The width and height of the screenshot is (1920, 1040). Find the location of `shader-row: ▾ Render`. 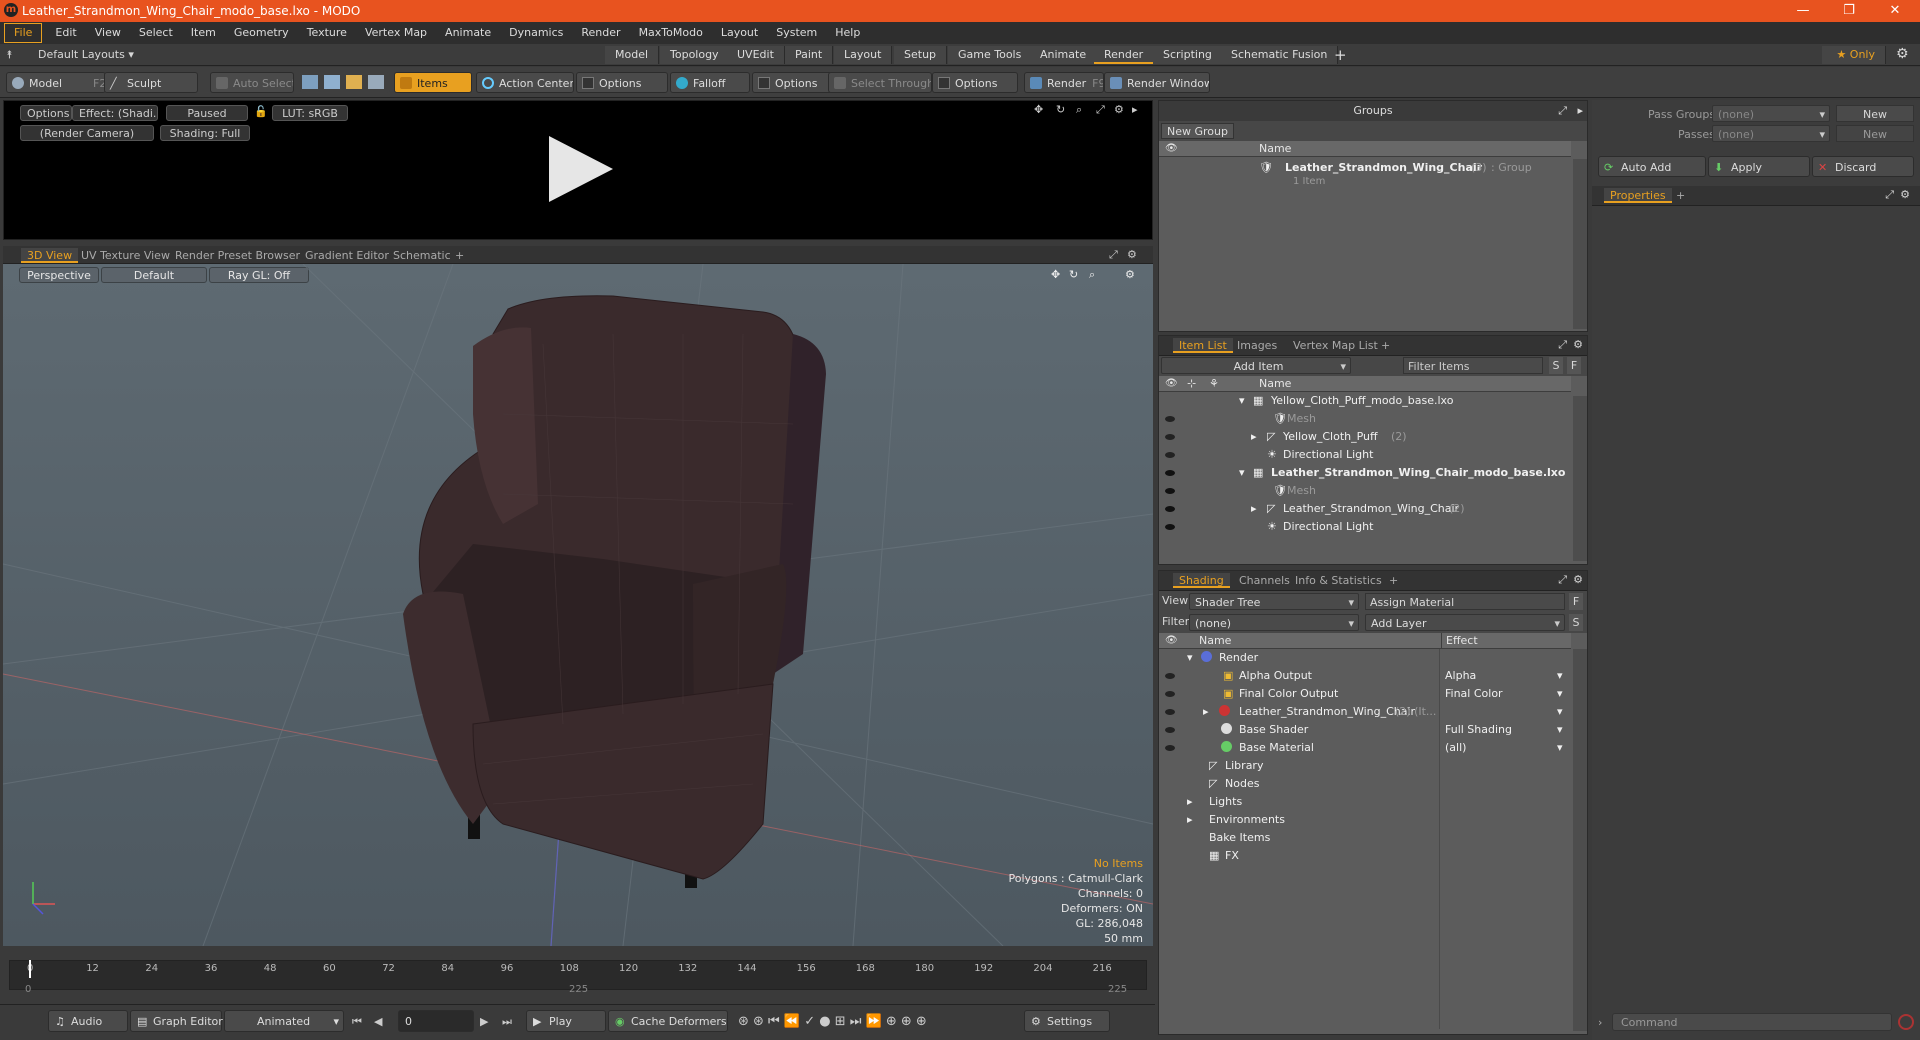

shader-row: ▾ Render is located at coordinates (1365, 658).